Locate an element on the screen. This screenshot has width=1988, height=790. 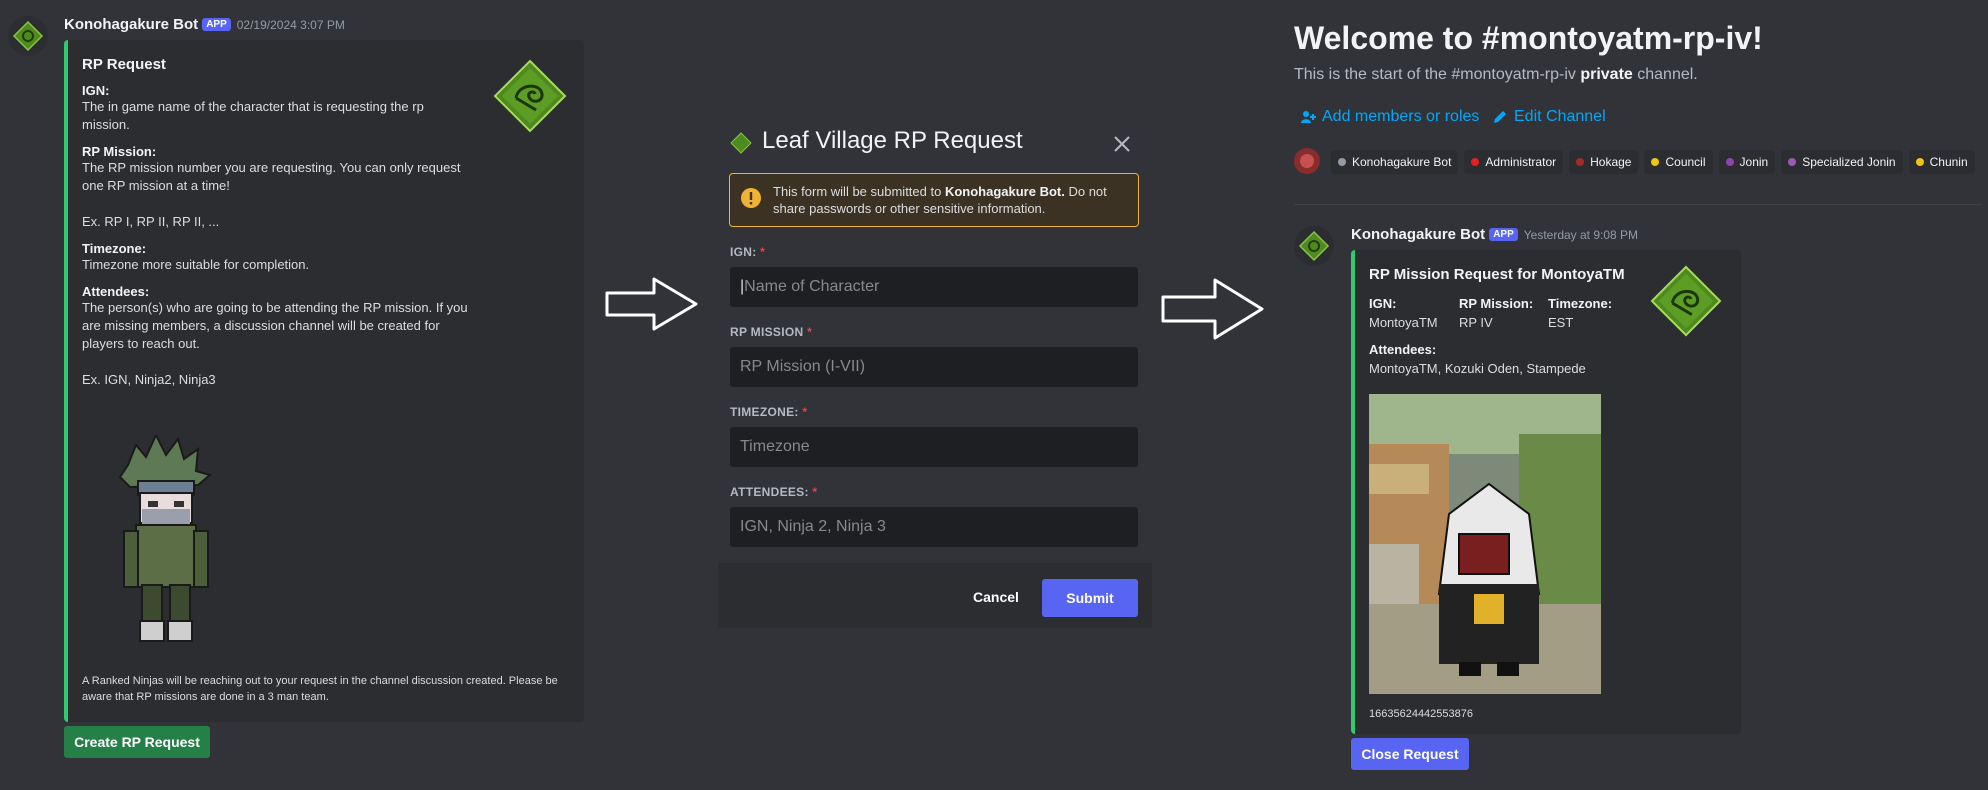
warning-icon is located at coordinates (751, 198).